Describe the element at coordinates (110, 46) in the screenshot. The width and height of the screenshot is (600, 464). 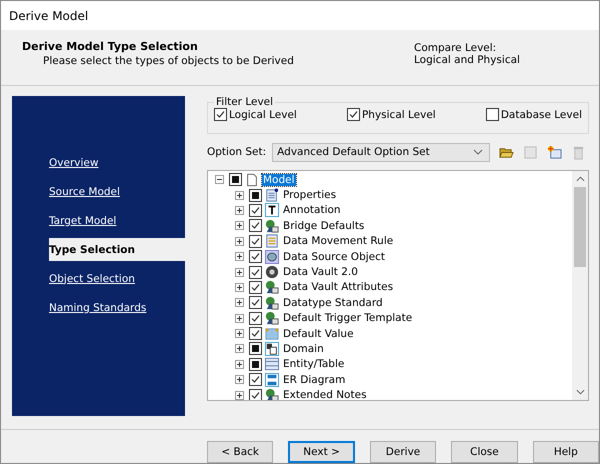
I see `page-title: Derive Model Type Selection` at that location.